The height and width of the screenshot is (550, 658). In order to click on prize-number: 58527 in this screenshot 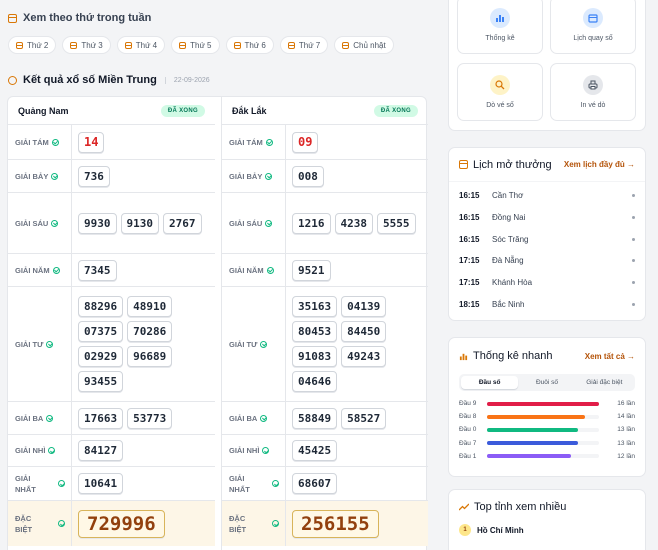, I will do `click(364, 418)`.